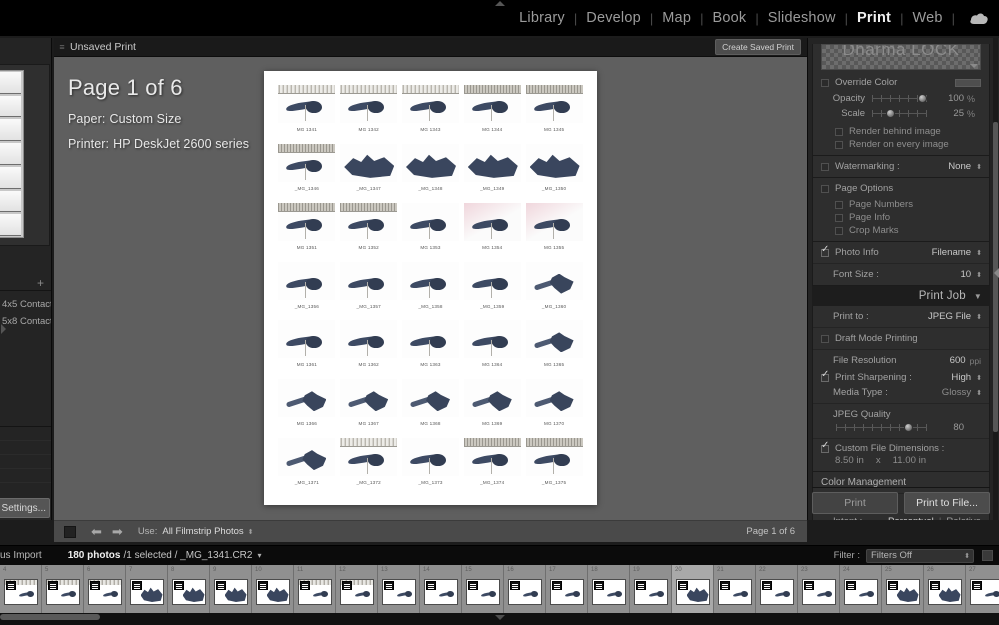 This screenshot has width=999, height=625. What do you see at coordinates (901, 131) in the screenshot?
I see `render-behind-row: Render behind image` at bounding box center [901, 131].